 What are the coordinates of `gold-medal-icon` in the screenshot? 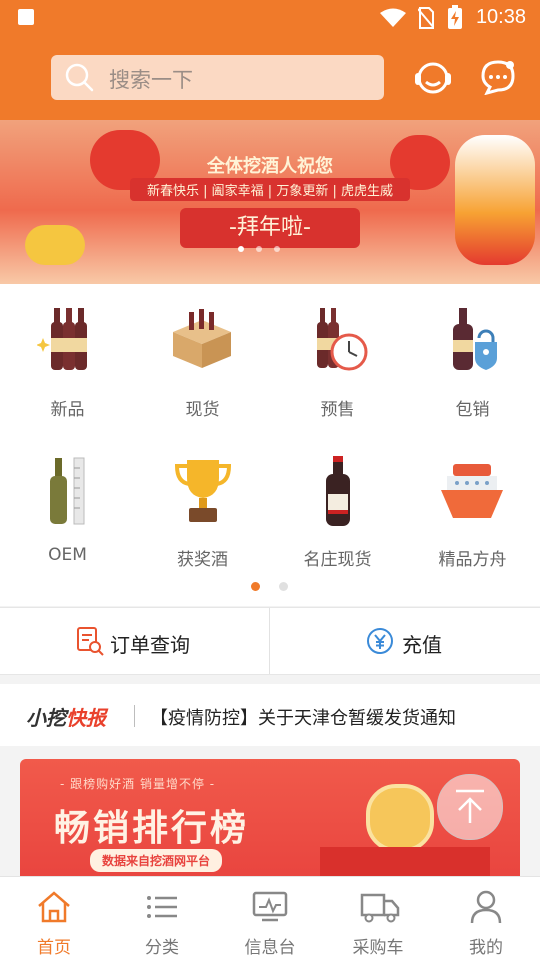 It's located at (400, 818).